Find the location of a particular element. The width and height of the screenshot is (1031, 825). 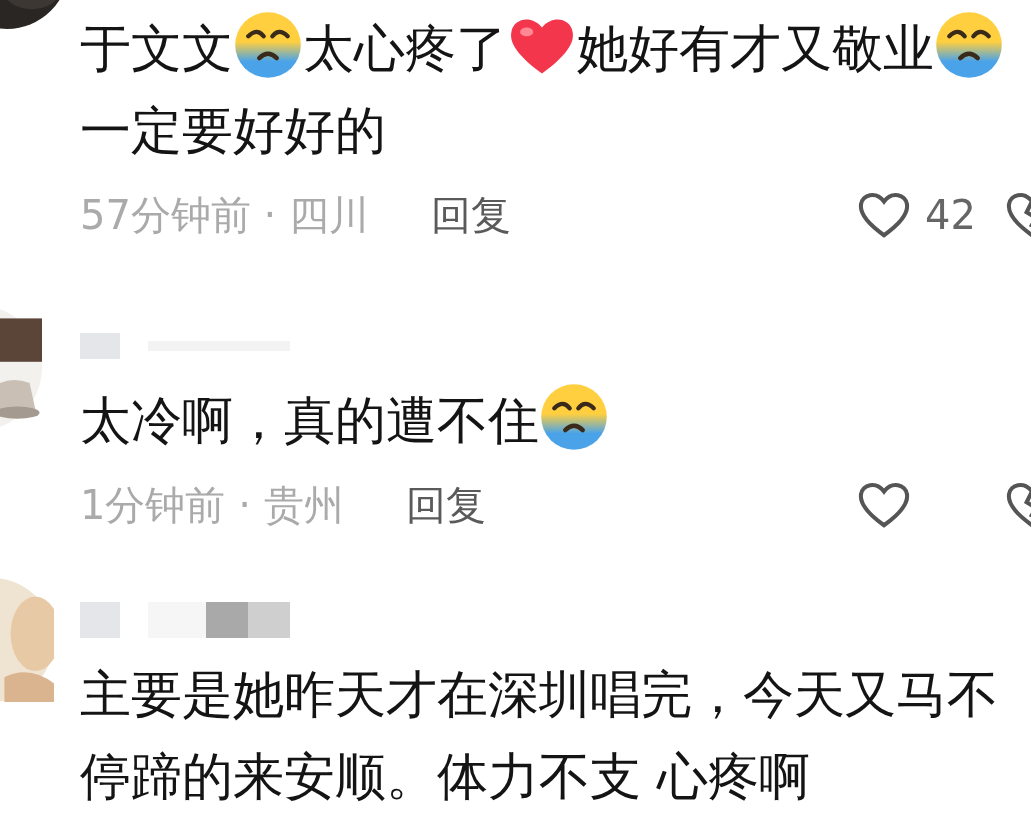

comment-text: 太心疼了 is located at coordinates (405, 48).